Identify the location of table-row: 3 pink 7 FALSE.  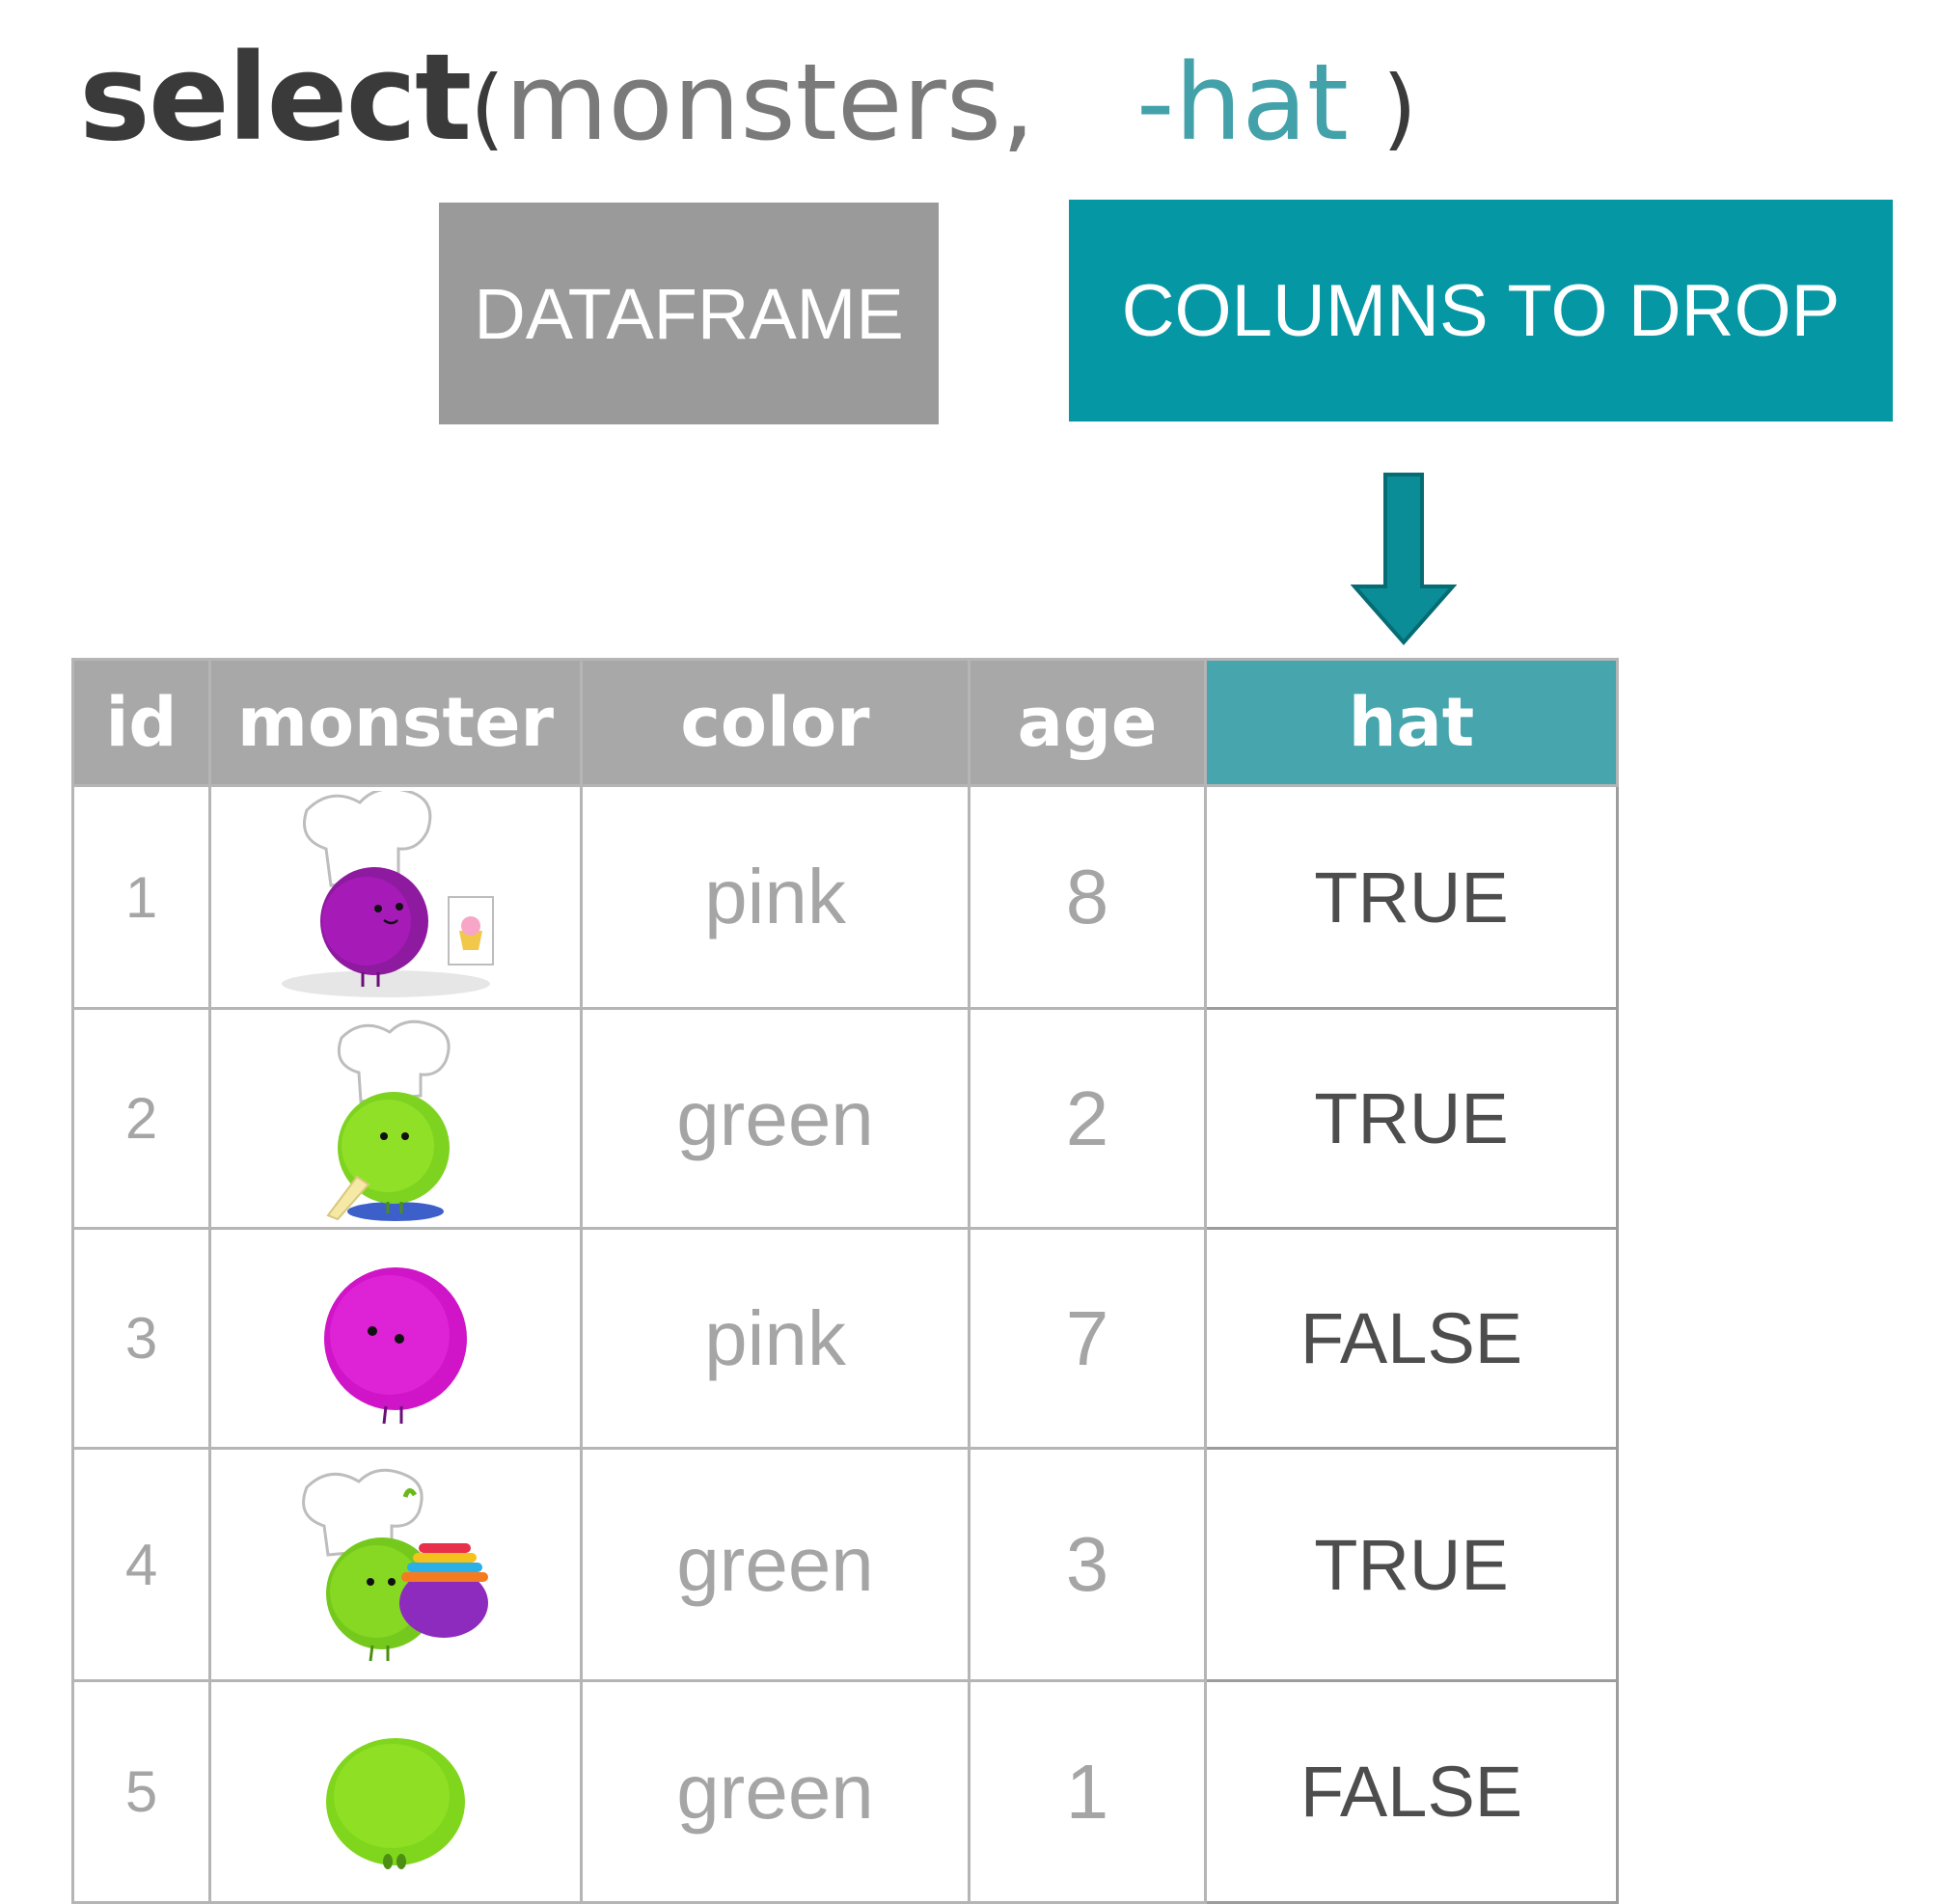
(845, 1338).